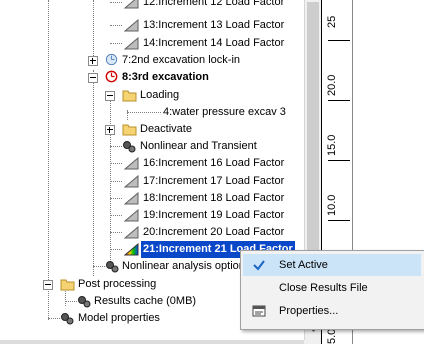  I want to click on tree-item-increment-17: 17:Increment 17 Load Factor, so click(152, 181).